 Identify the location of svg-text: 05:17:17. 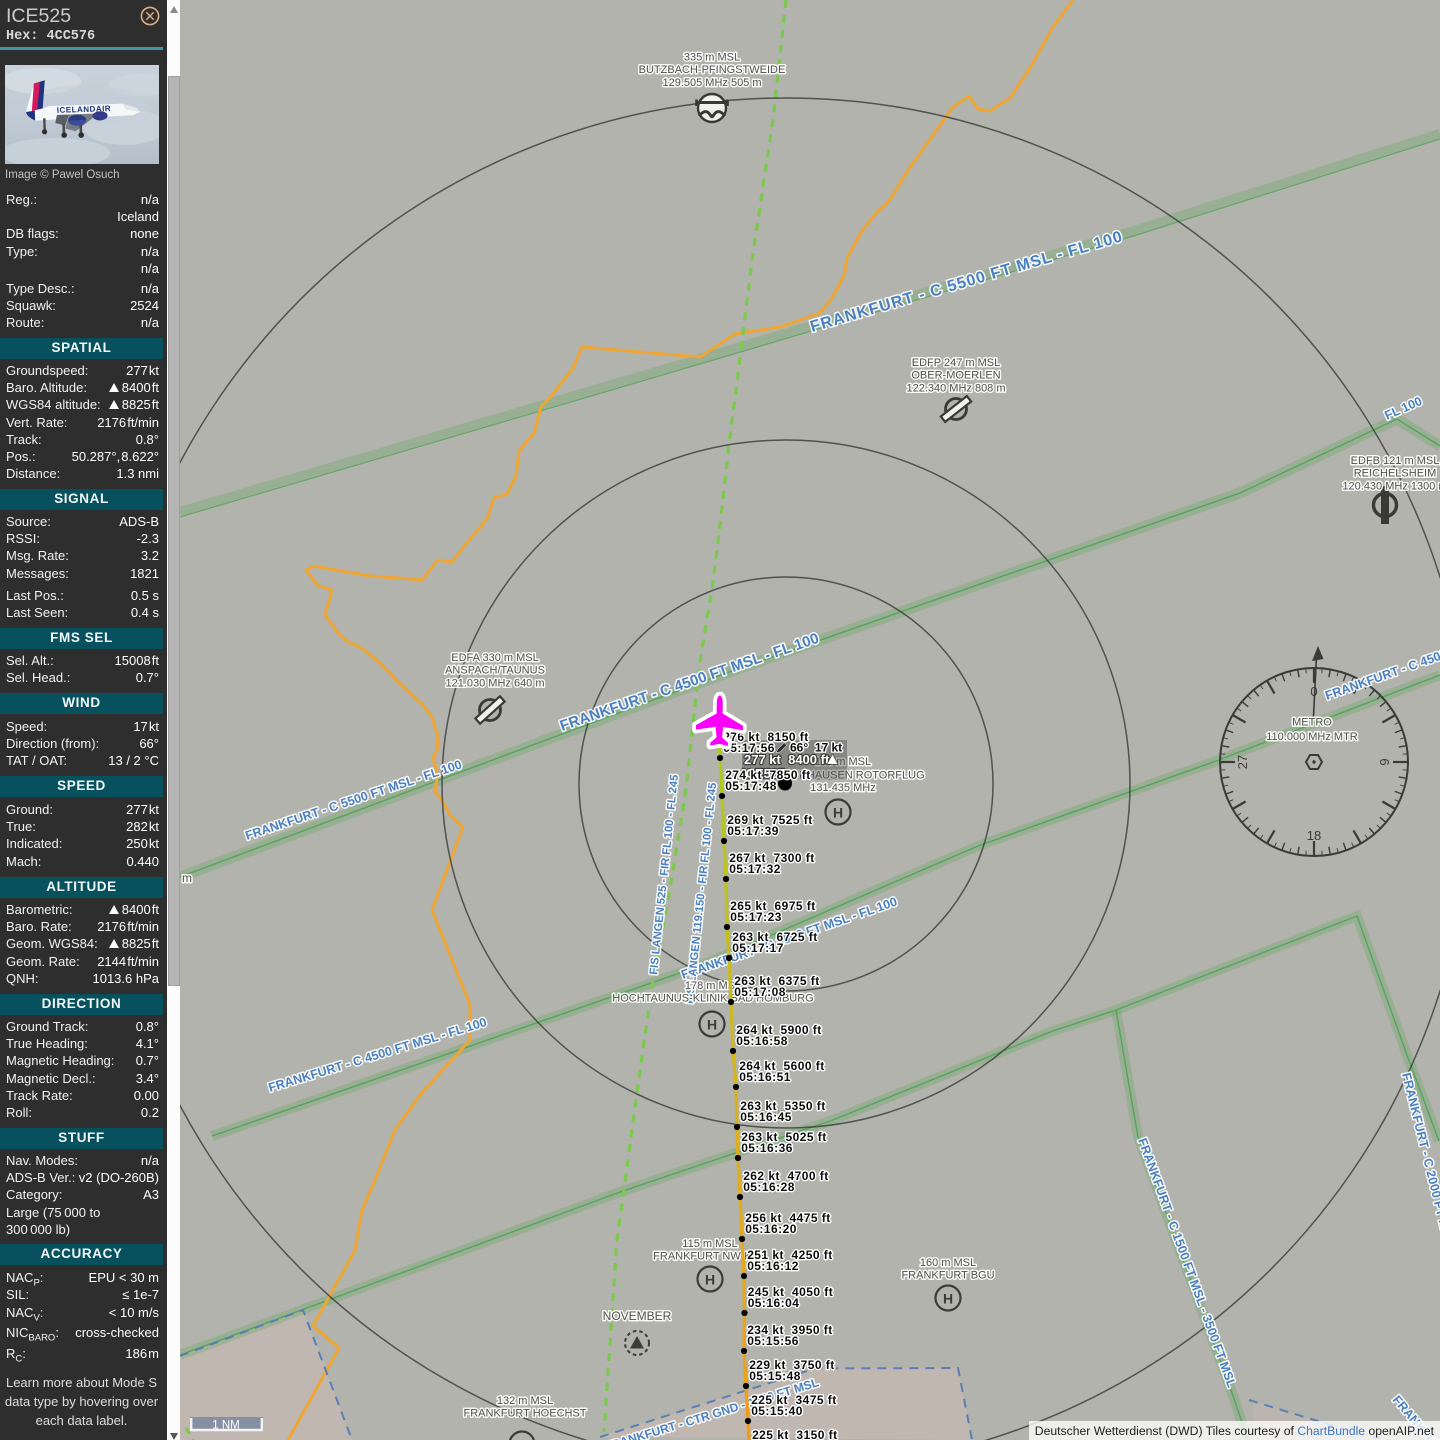
(758, 948).